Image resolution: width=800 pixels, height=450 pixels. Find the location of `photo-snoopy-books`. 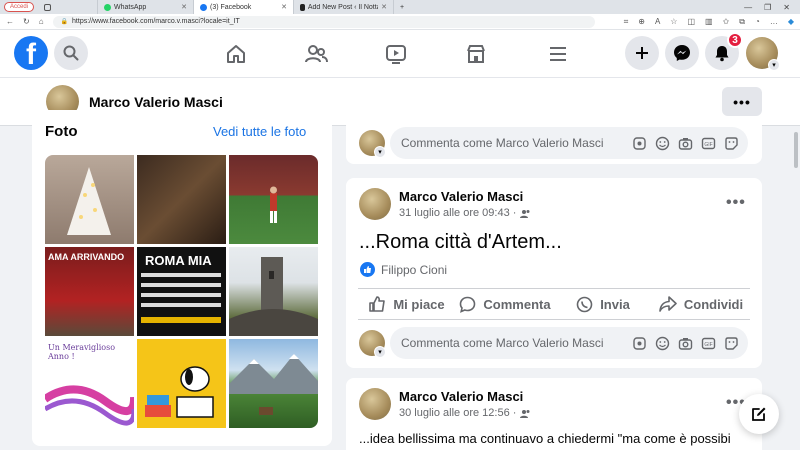

photo-snoopy-books is located at coordinates (181, 383).